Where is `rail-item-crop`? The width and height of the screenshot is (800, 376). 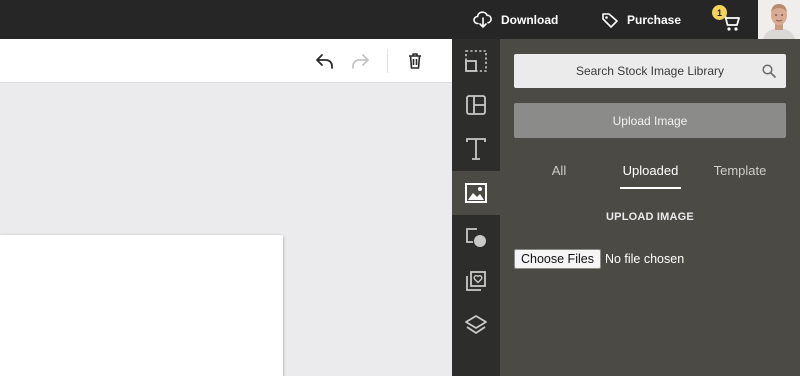 rail-item-crop is located at coordinates (476, 61).